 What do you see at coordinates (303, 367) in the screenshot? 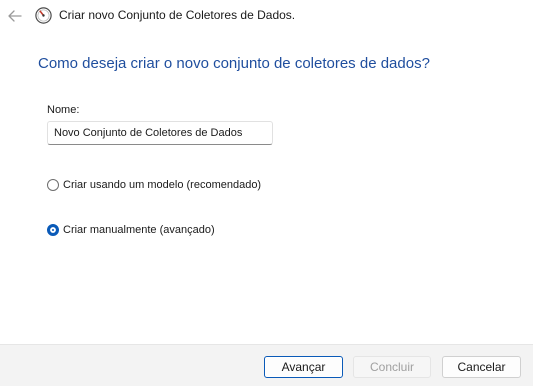
I see `next-button: Avançar` at bounding box center [303, 367].